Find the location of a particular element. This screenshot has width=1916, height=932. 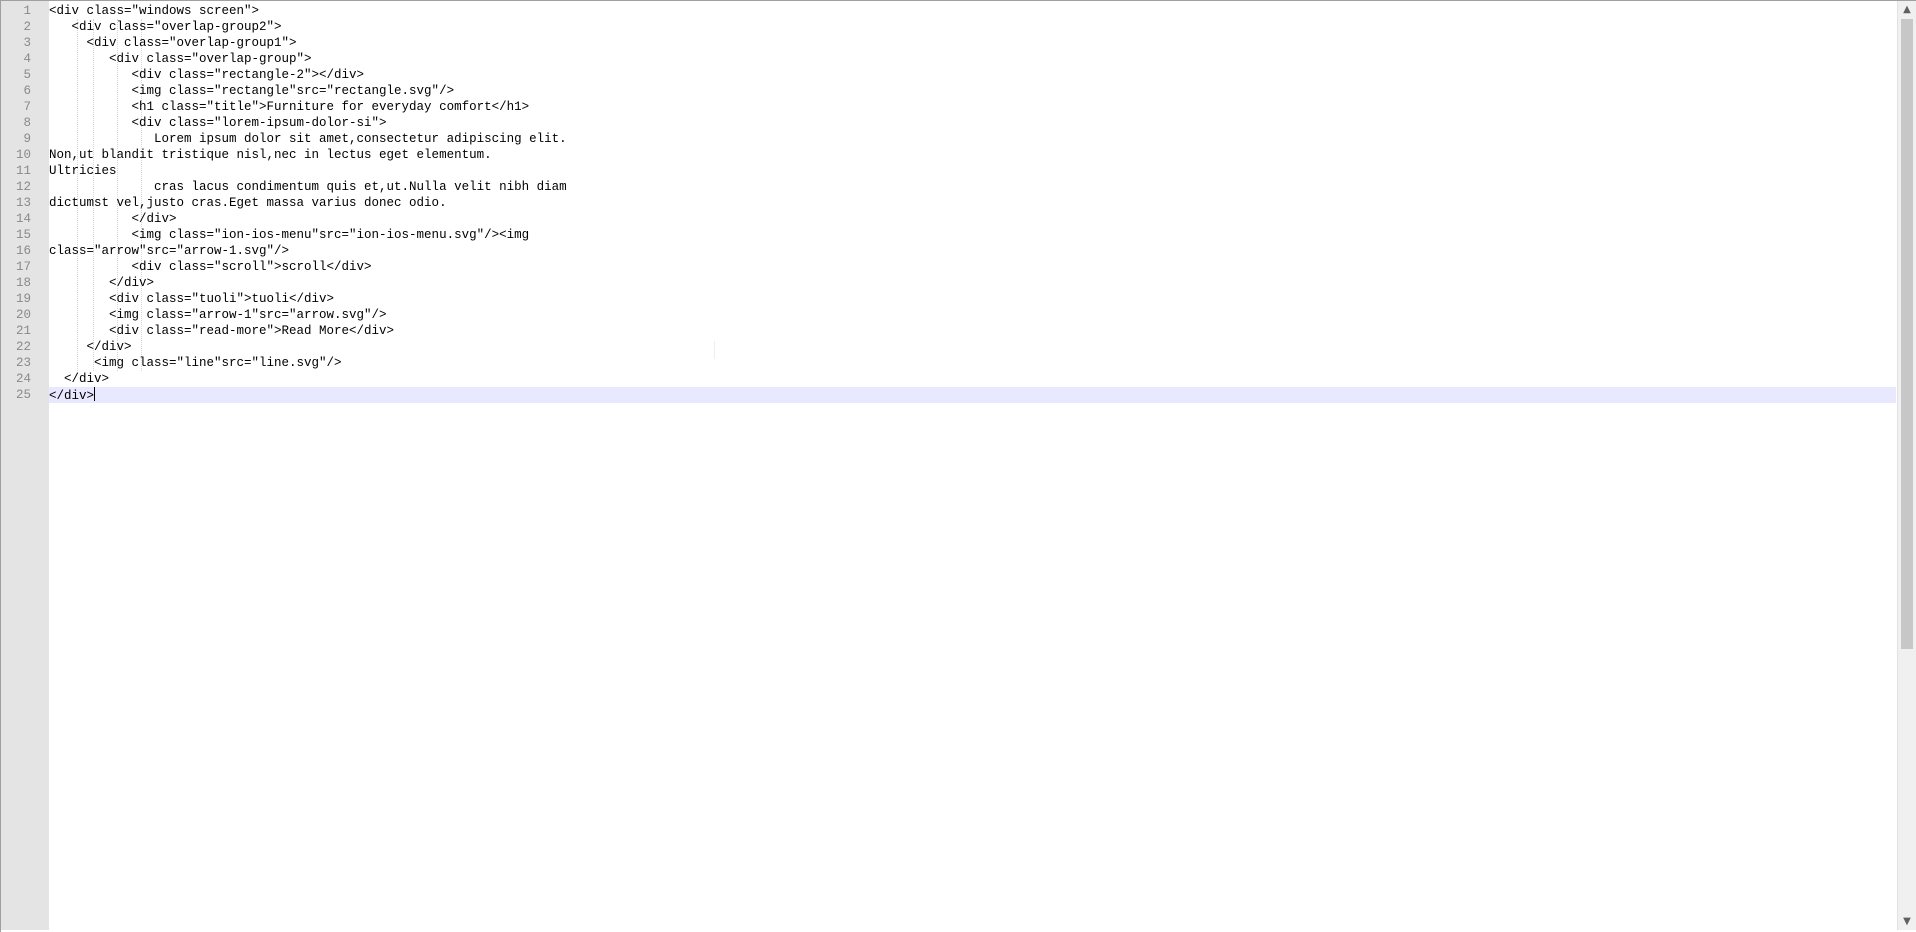

code-text: <div class="overlap-group1"> is located at coordinates (173, 43).